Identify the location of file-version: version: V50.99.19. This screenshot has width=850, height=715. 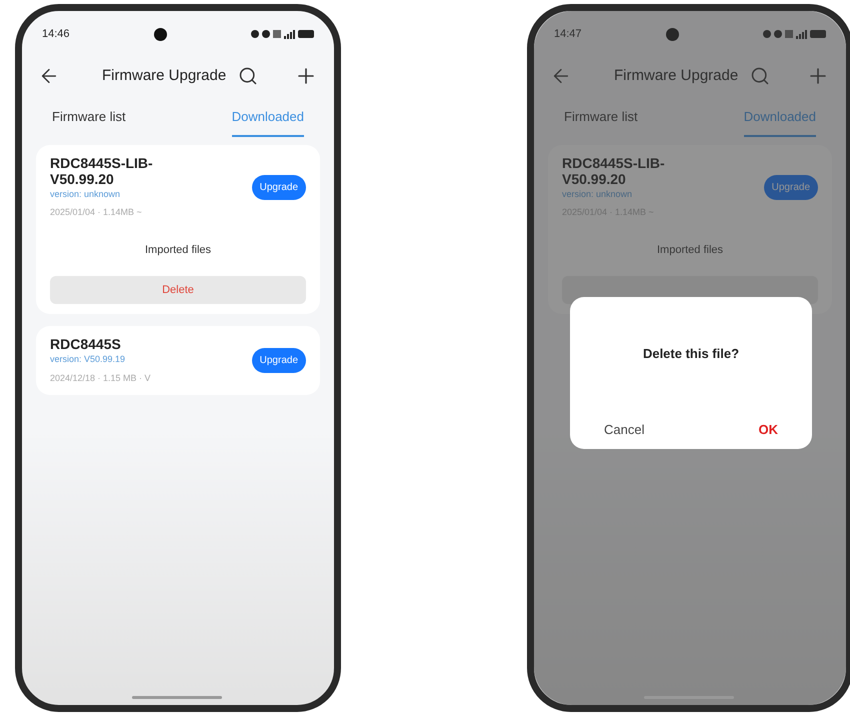
(88, 359).